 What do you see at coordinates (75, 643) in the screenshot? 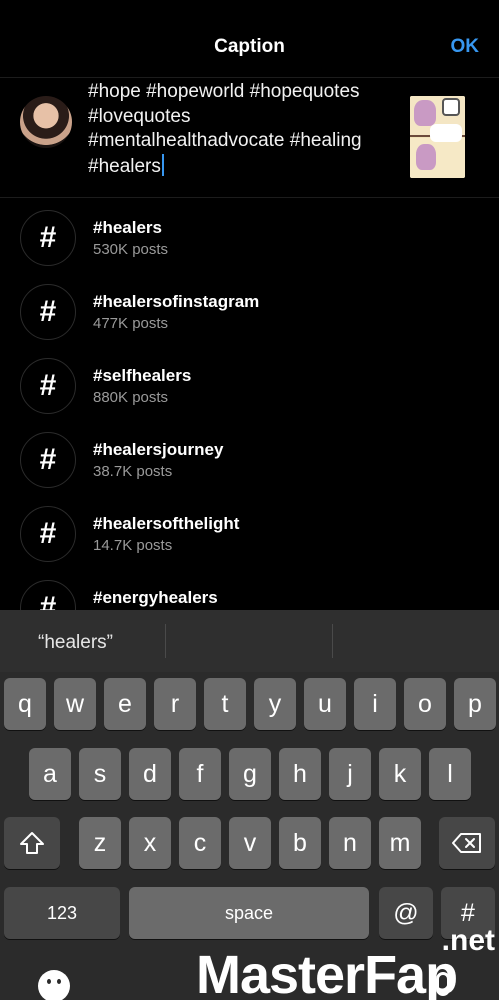
I see `prediction-word: “healers”` at bounding box center [75, 643].